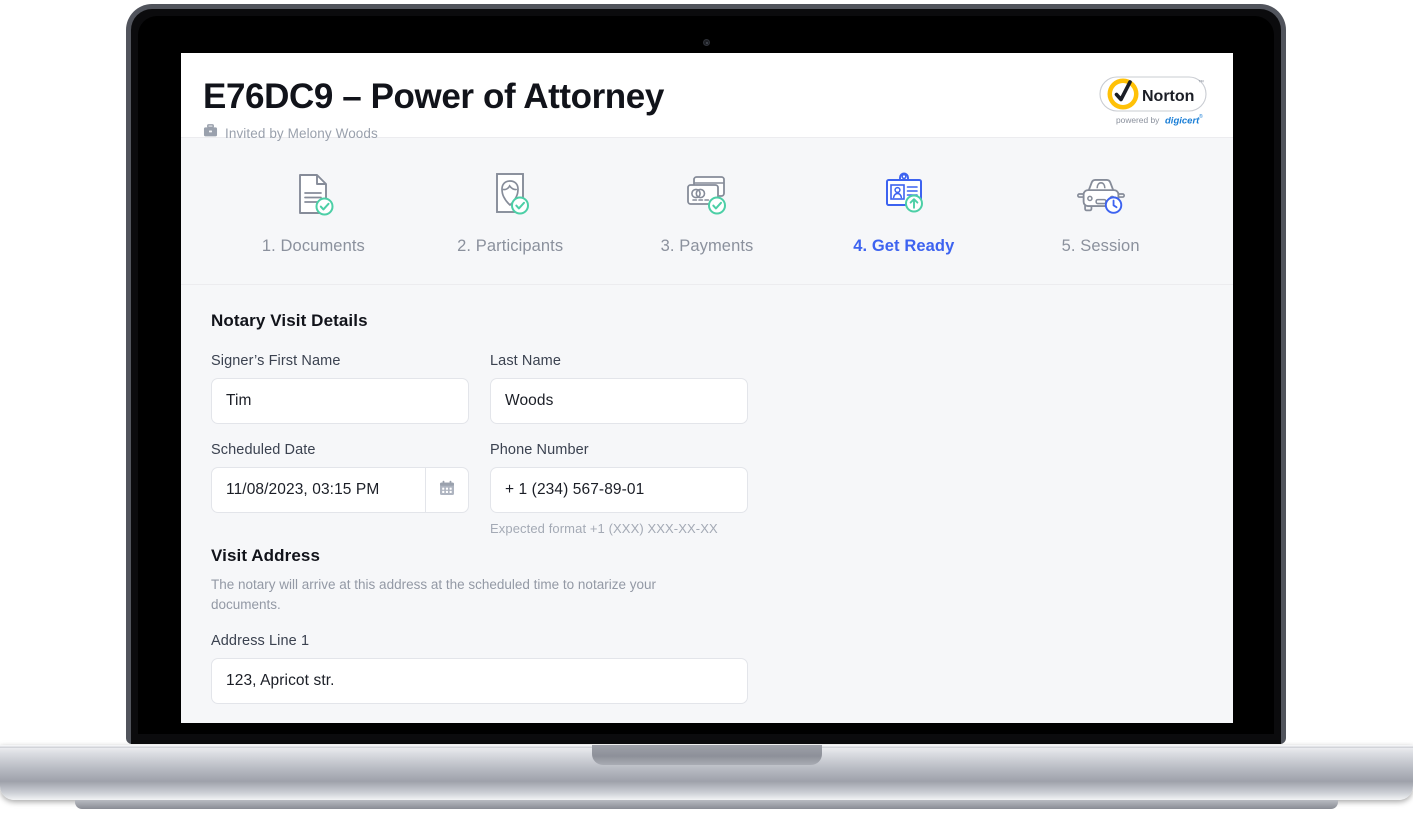 This screenshot has height=837, width=1413. What do you see at coordinates (433, 96) in the screenshot?
I see `page-title: E76DC9 – Power of Attorney` at bounding box center [433, 96].